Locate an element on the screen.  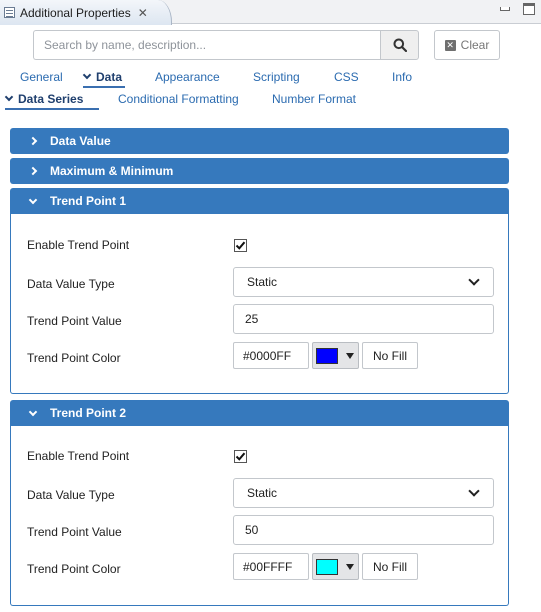
subtab-data-series: Data Series is located at coordinates (52, 101).